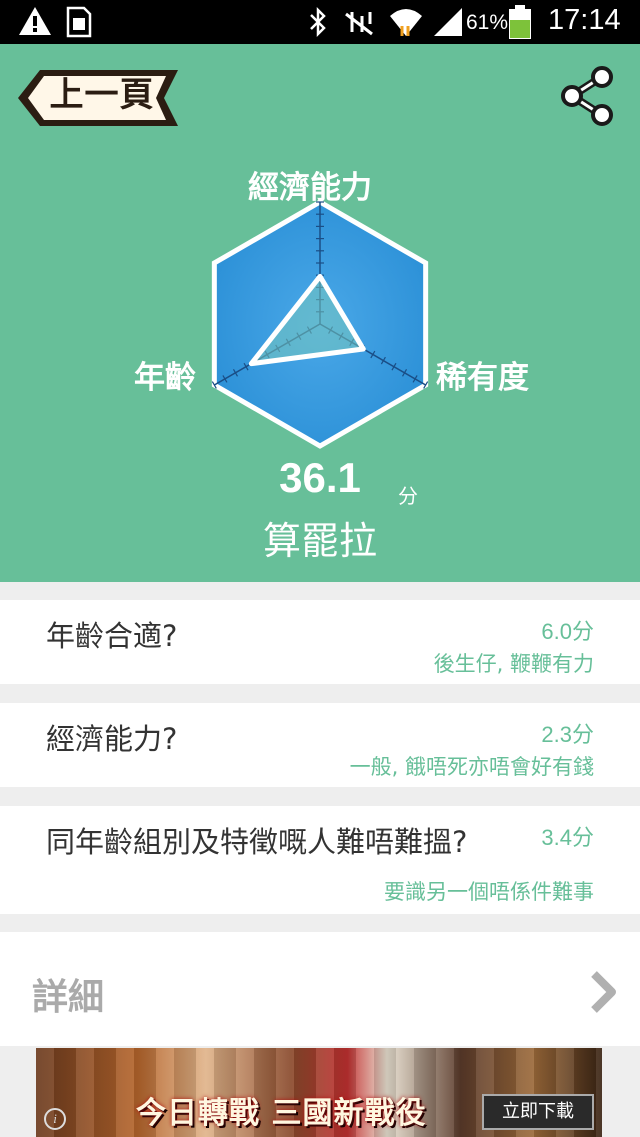  I want to click on ad-banner: 今日轉戰 三國新戰役 i 立即下載, so click(319, 1092).